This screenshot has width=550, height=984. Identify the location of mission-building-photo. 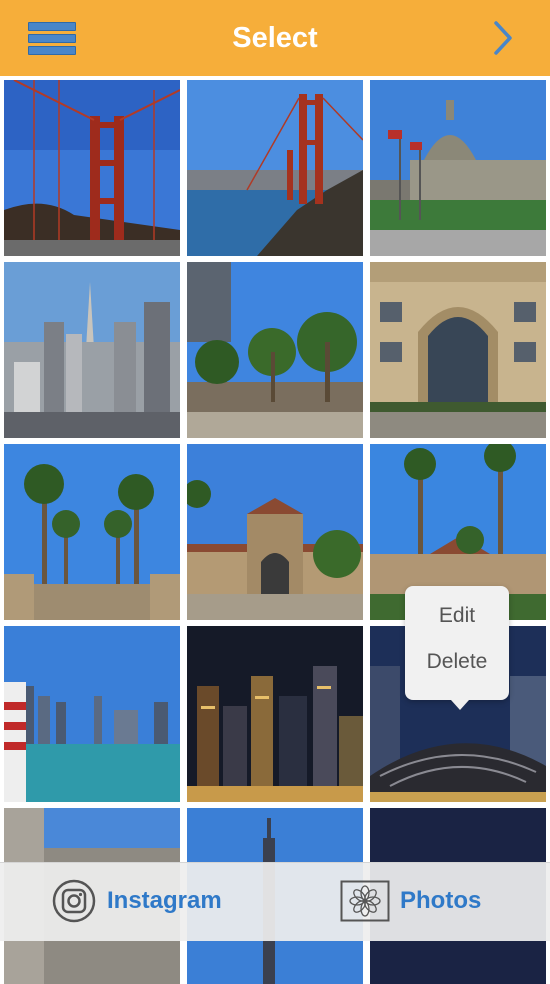
(275, 532).